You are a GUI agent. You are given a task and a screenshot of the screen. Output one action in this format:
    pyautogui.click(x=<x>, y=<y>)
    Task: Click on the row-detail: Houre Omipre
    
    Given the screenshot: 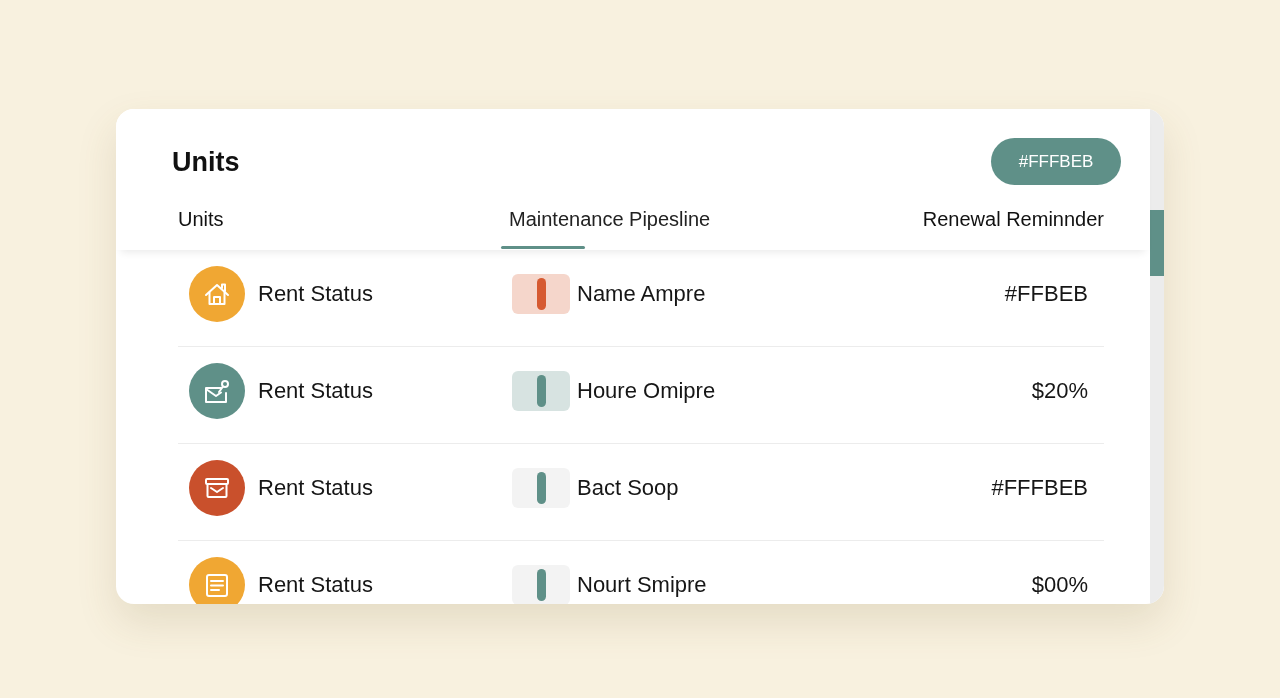 What is the action you would take?
    pyautogui.click(x=646, y=391)
    